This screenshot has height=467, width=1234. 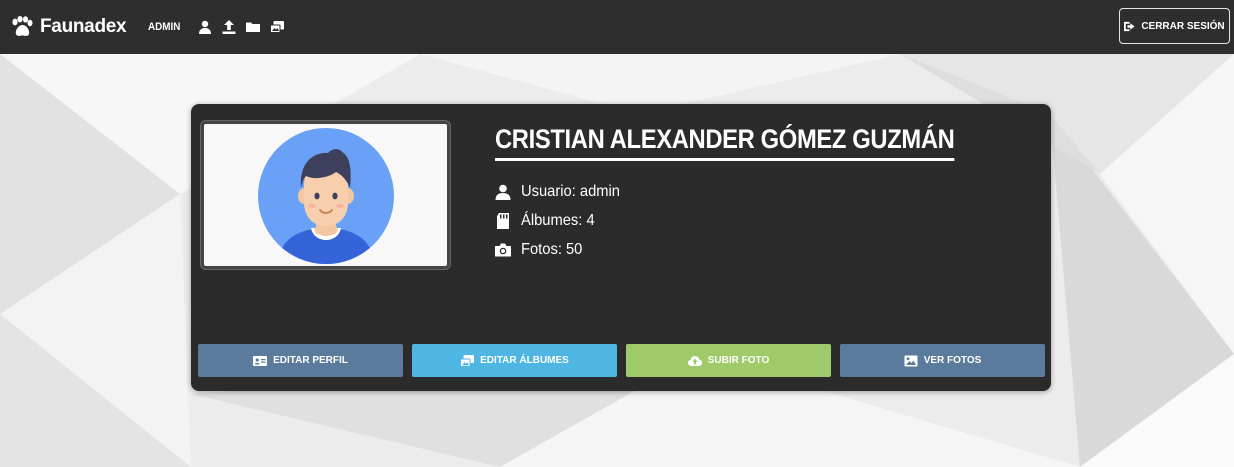 I want to click on avatar, so click(x=326, y=196).